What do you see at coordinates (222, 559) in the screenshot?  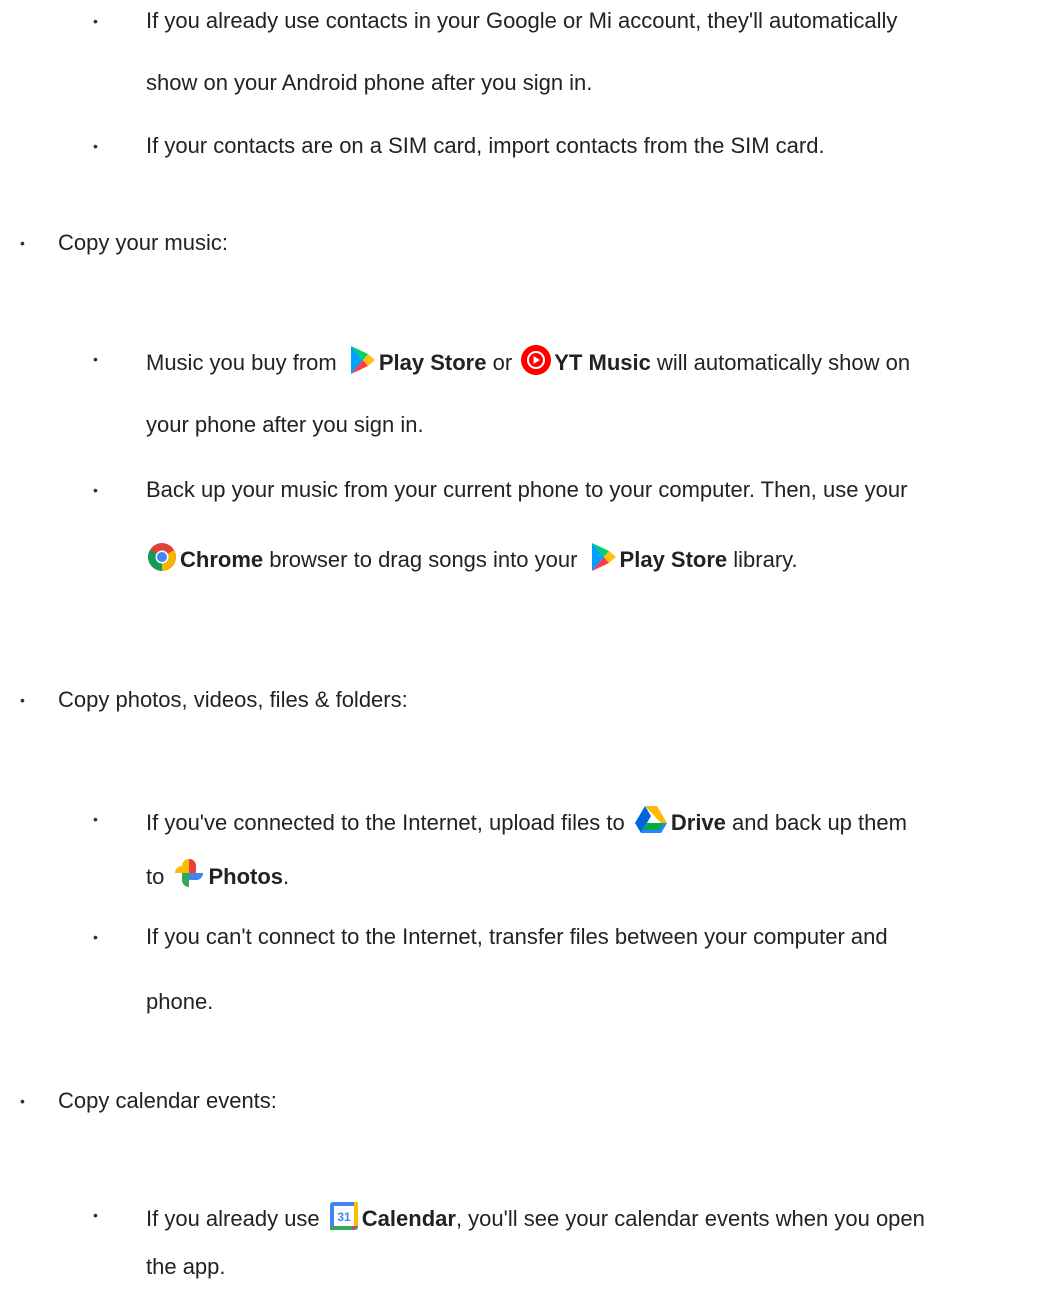 I see `chrome-link: Chrome` at bounding box center [222, 559].